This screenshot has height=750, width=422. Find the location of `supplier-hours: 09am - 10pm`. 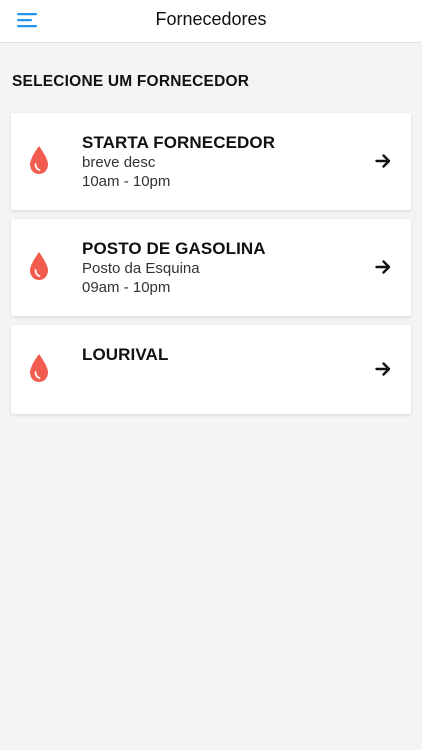

supplier-hours: 09am - 10pm is located at coordinates (126, 287).